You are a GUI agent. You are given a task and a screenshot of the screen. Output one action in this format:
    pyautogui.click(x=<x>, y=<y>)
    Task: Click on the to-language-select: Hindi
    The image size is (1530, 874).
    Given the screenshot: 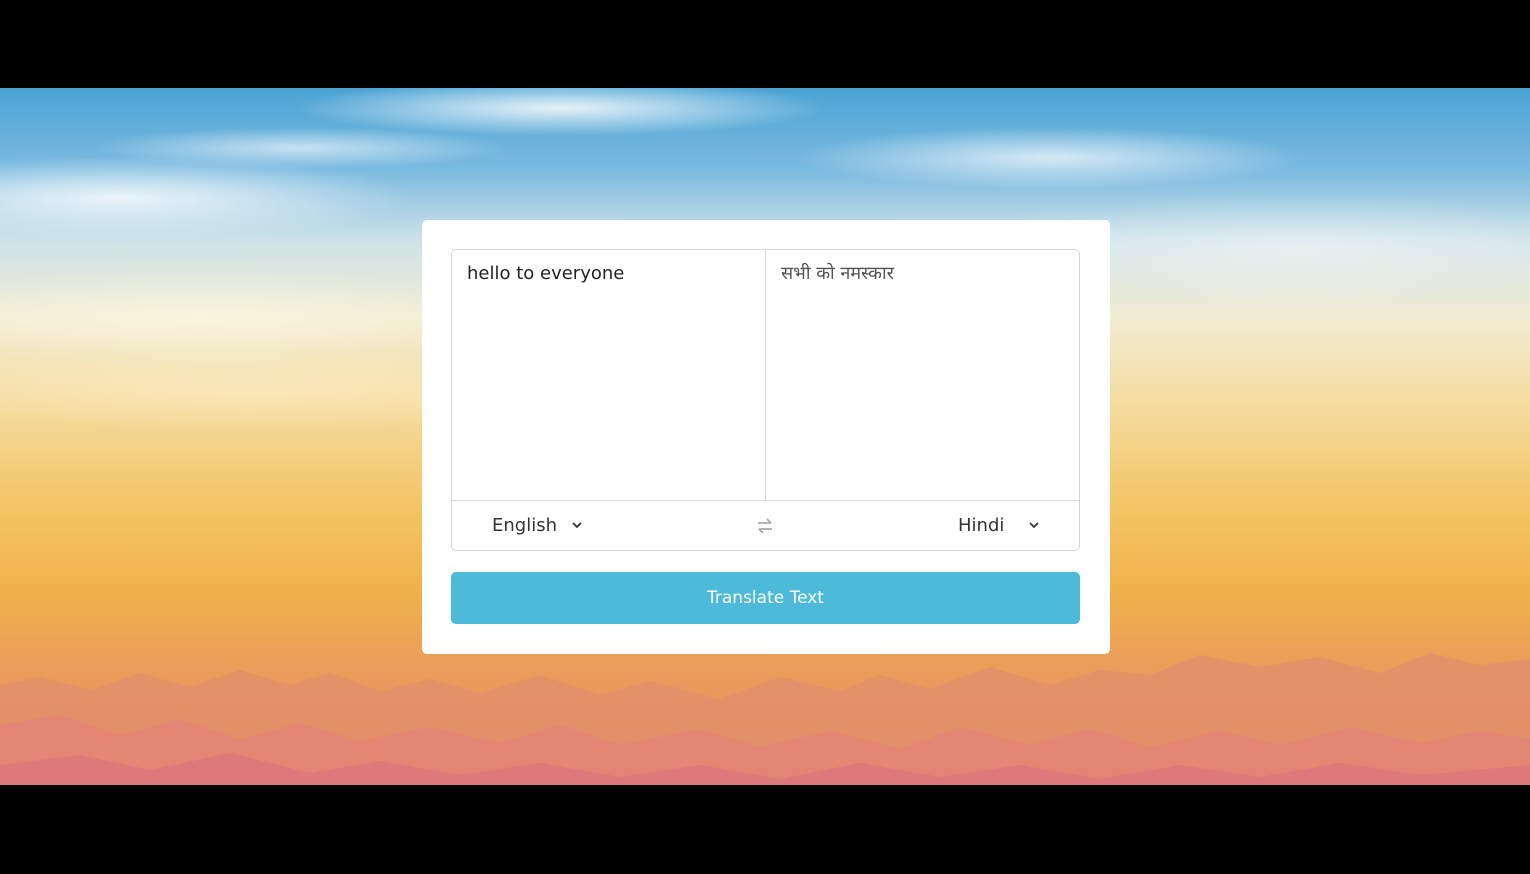 What is the action you would take?
    pyautogui.click(x=999, y=525)
    